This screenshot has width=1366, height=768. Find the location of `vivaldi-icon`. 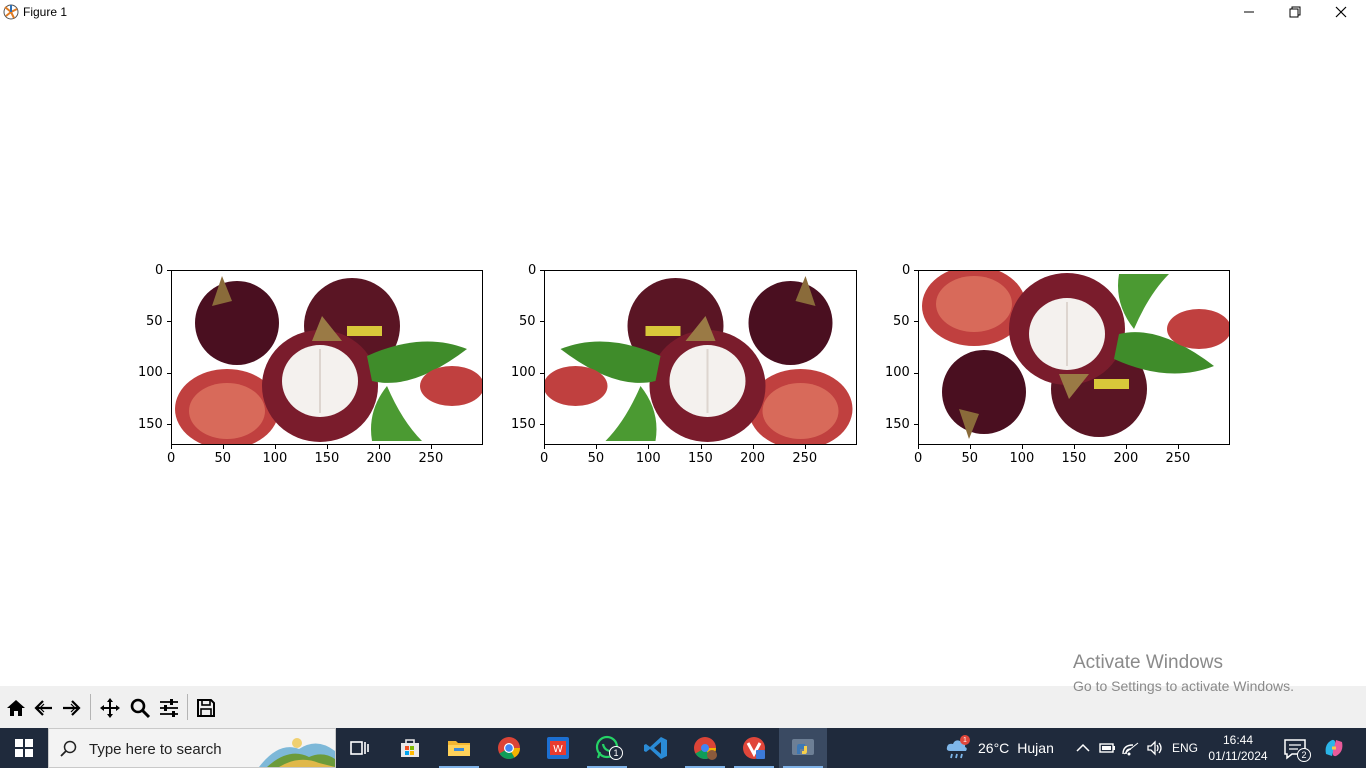

vivaldi-icon is located at coordinates (754, 748).